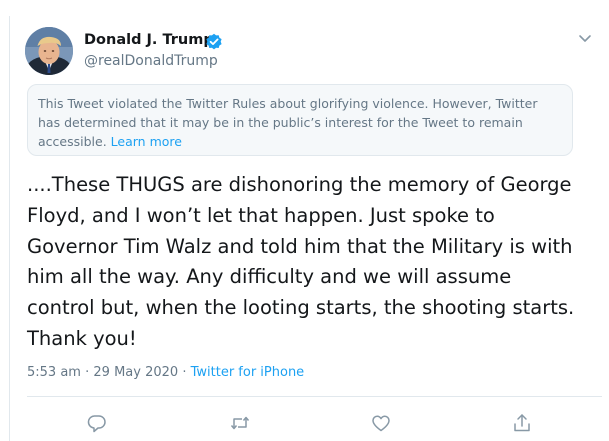  I want to click on reply-button, so click(97, 423).